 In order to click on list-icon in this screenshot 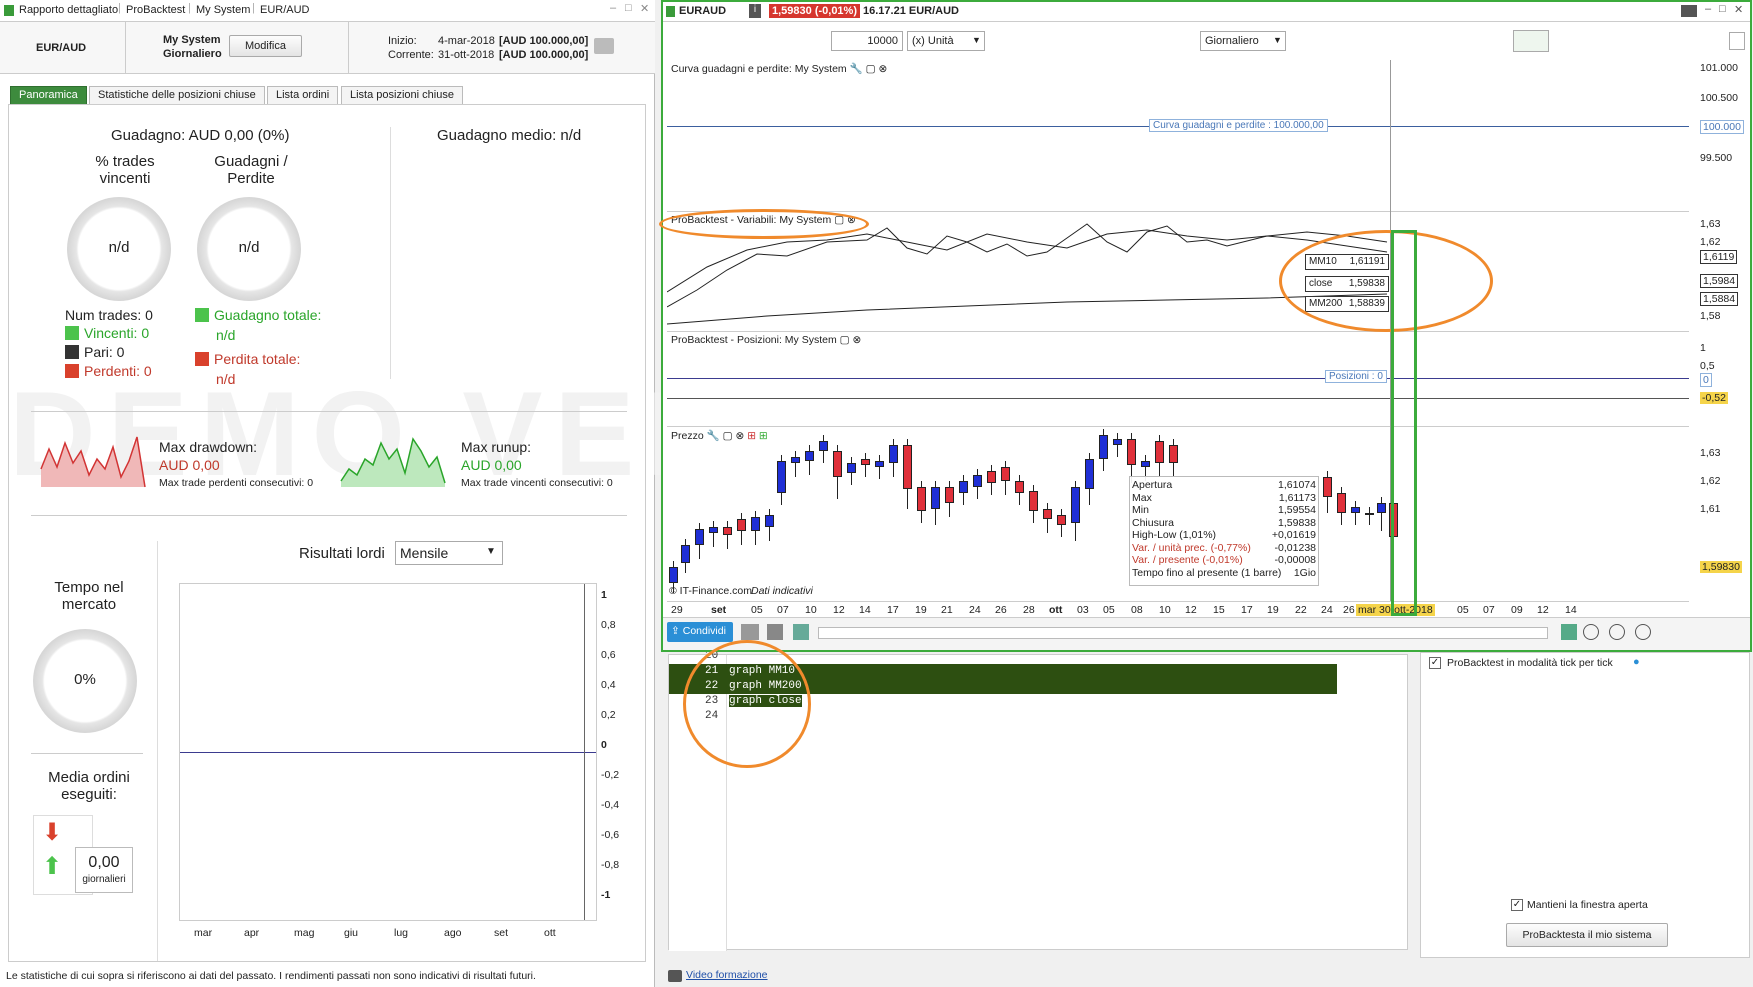, I will do `click(775, 632)`.